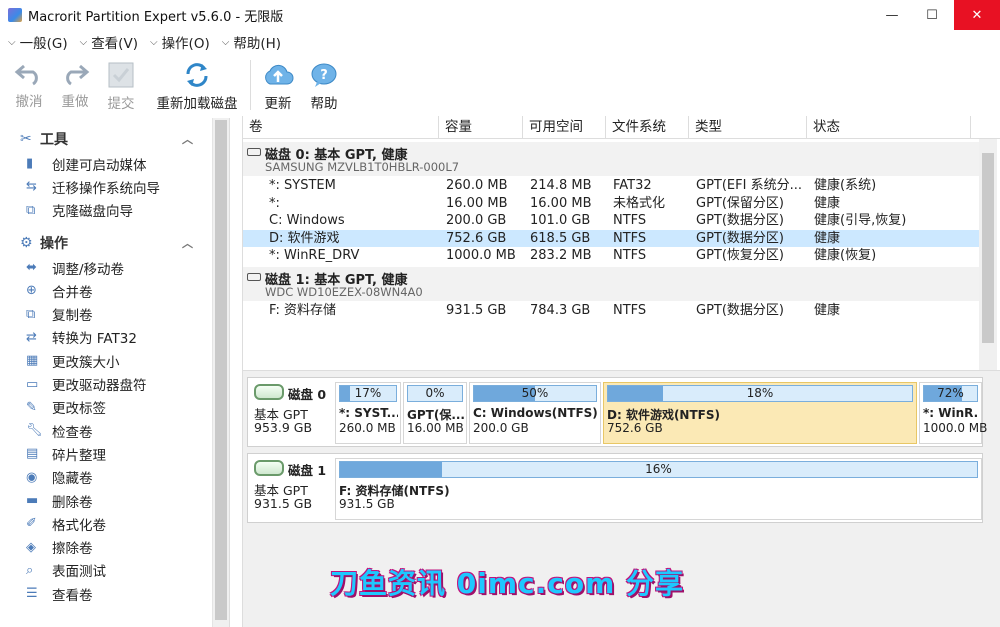 This screenshot has width=1000, height=627. I want to click on reload-label: 重新加载磁盘, so click(197, 104).